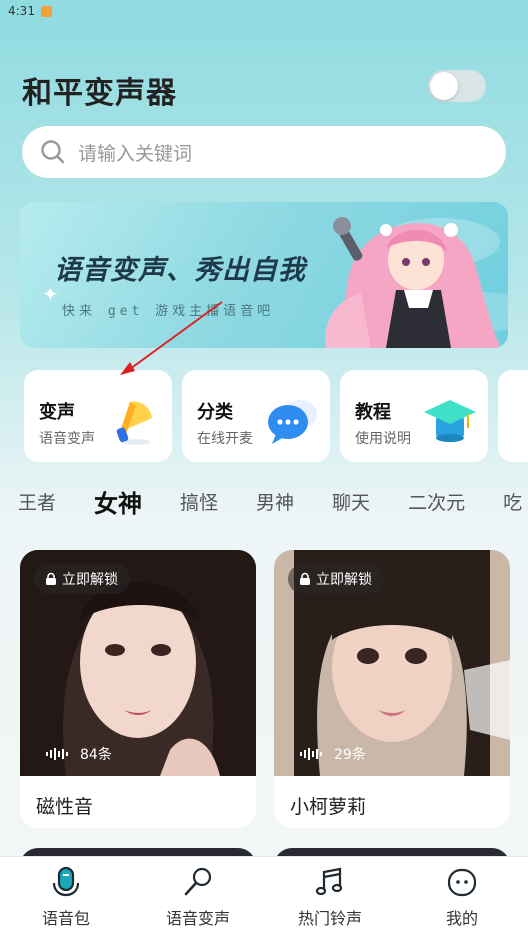 The width and height of the screenshot is (528, 939). What do you see at coordinates (168, 311) in the screenshot?
I see `banner-subtext: 快来 get 游戏主播语音吧` at bounding box center [168, 311].